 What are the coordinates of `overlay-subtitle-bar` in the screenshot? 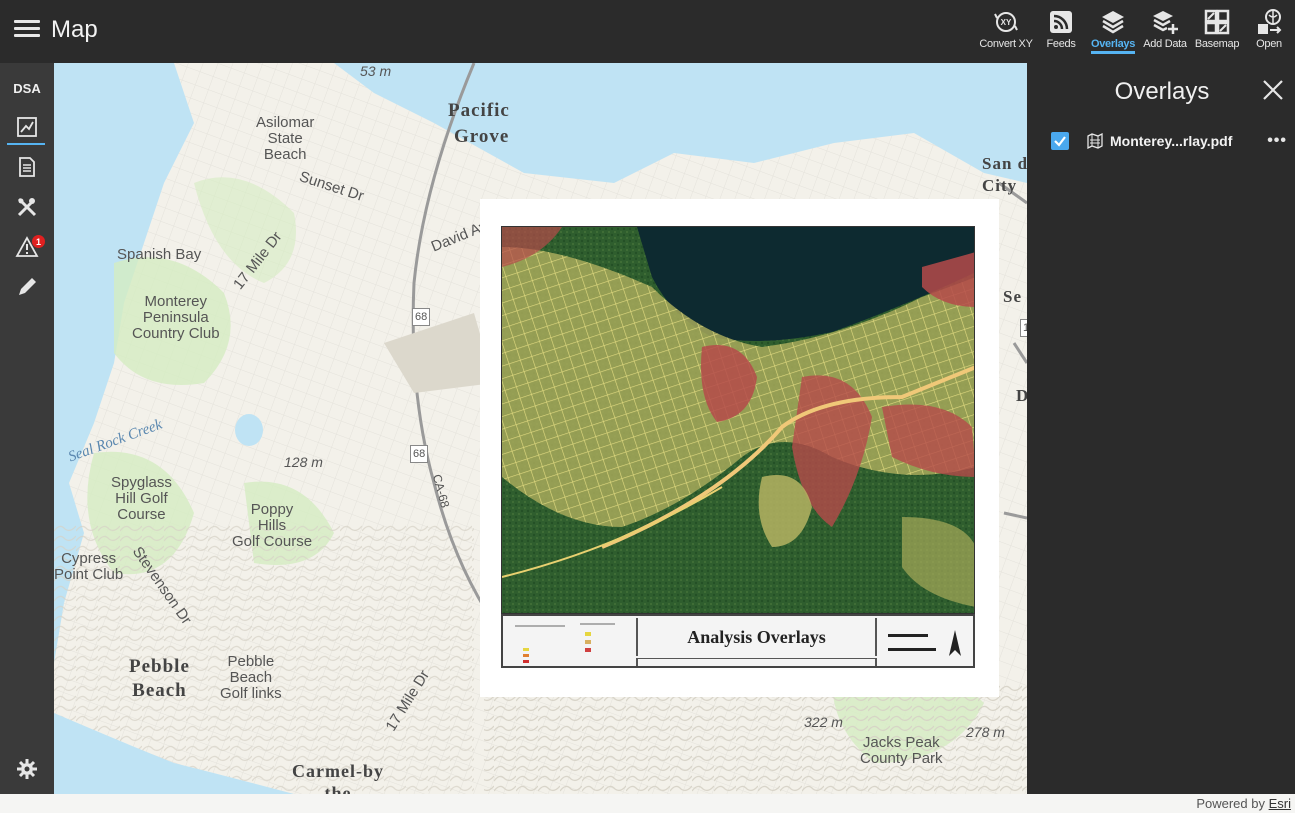 It's located at (756, 662).